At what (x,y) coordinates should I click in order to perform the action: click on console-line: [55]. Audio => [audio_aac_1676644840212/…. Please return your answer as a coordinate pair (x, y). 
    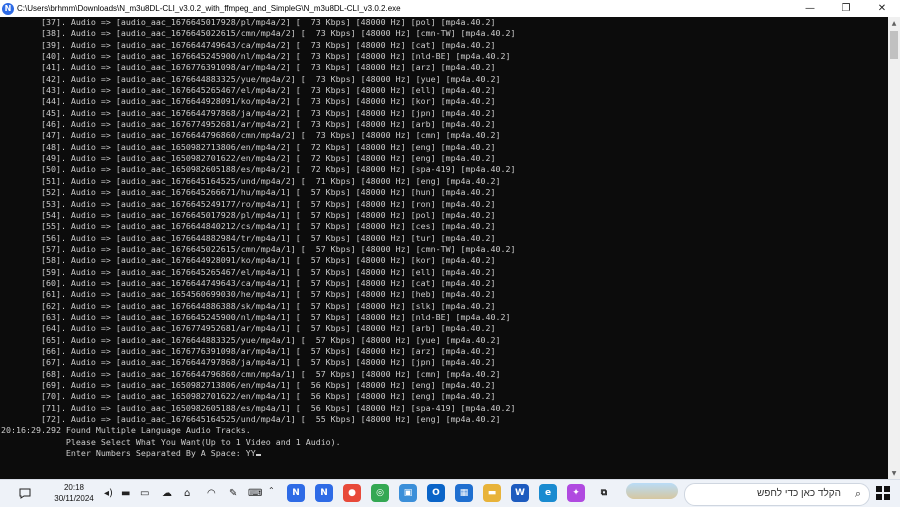
    Looking at the image, I should click on (248, 226).